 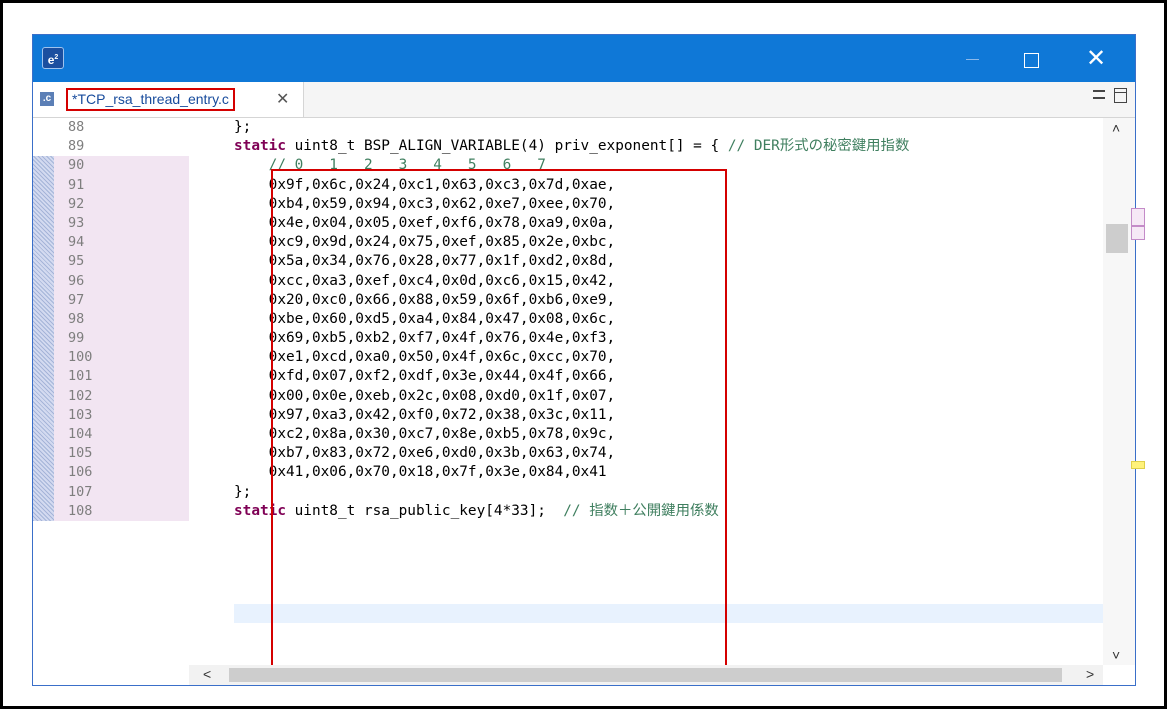 What do you see at coordinates (43, 338) in the screenshot?
I see `change-ruler-mark` at bounding box center [43, 338].